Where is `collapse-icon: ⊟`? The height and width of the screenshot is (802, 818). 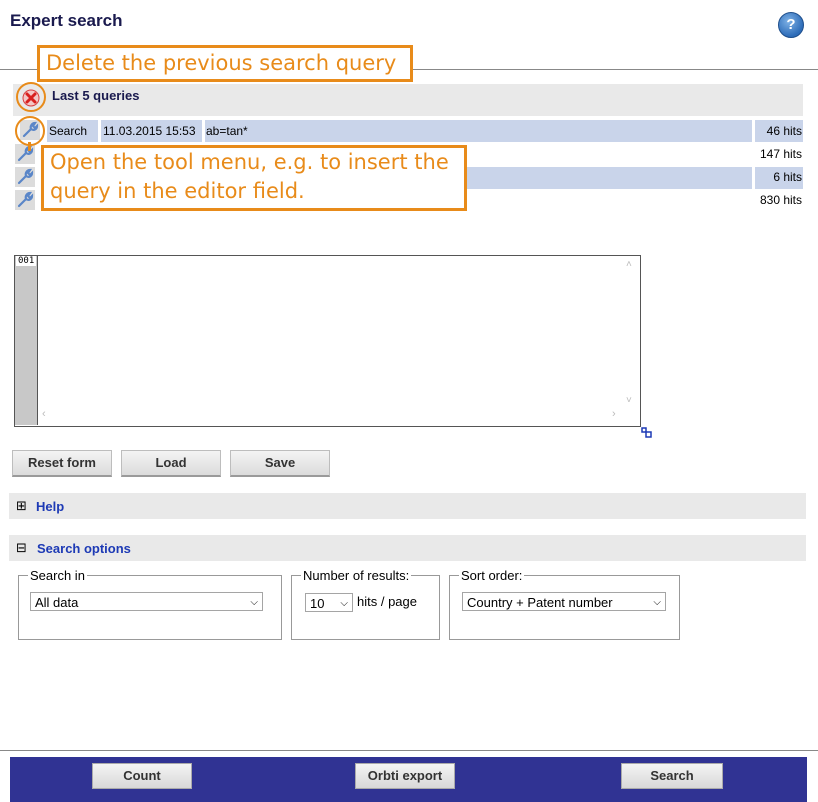
collapse-icon: ⊟ is located at coordinates (21, 547).